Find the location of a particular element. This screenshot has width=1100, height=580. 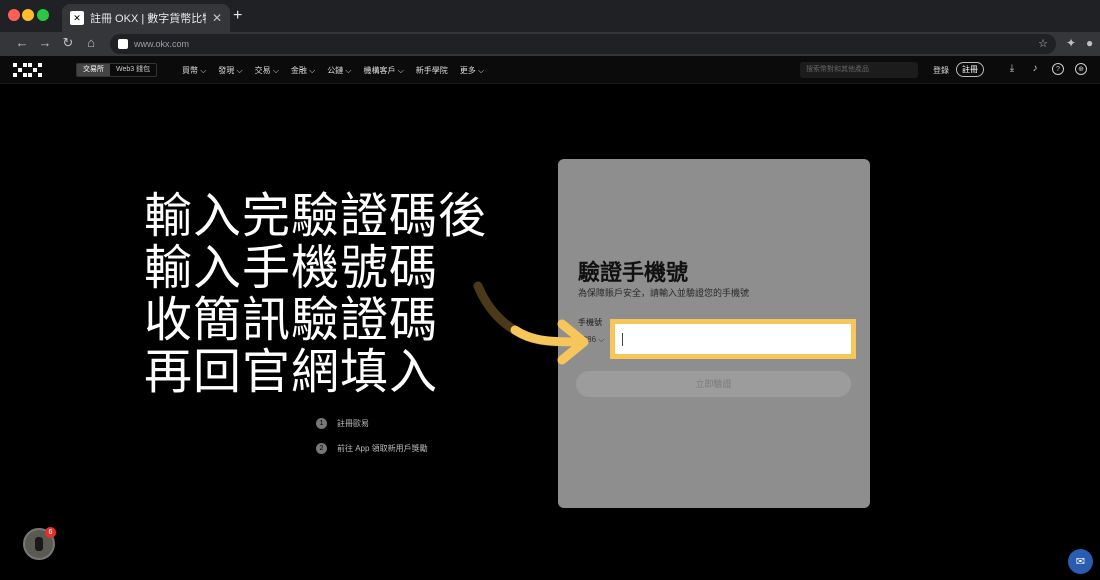

avatar-image is located at coordinates (39, 544).